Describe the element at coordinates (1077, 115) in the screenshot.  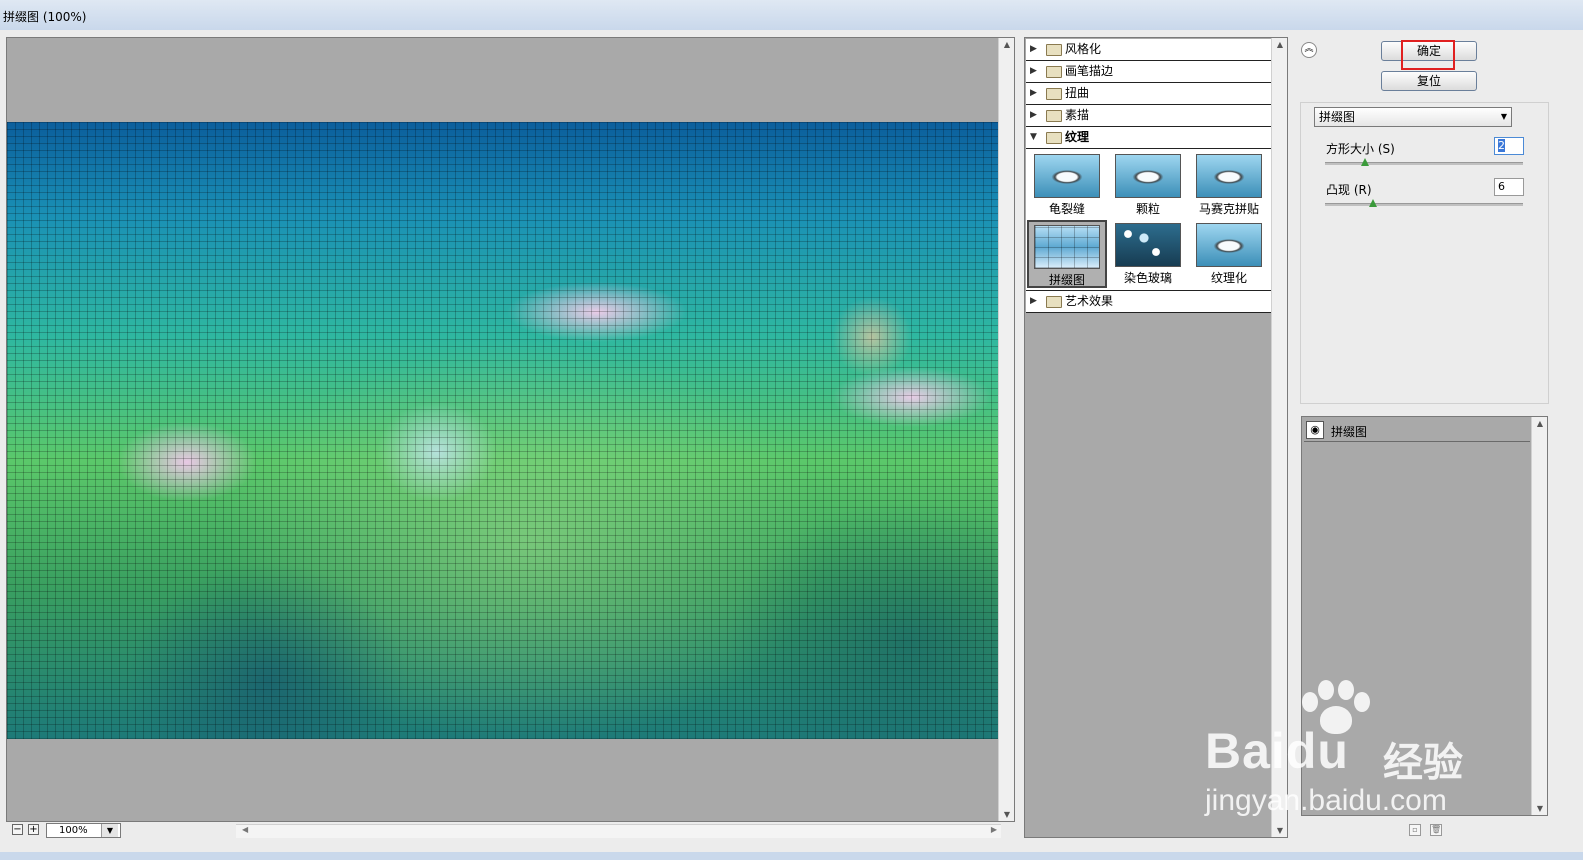
I see `category-label: 素描` at that location.